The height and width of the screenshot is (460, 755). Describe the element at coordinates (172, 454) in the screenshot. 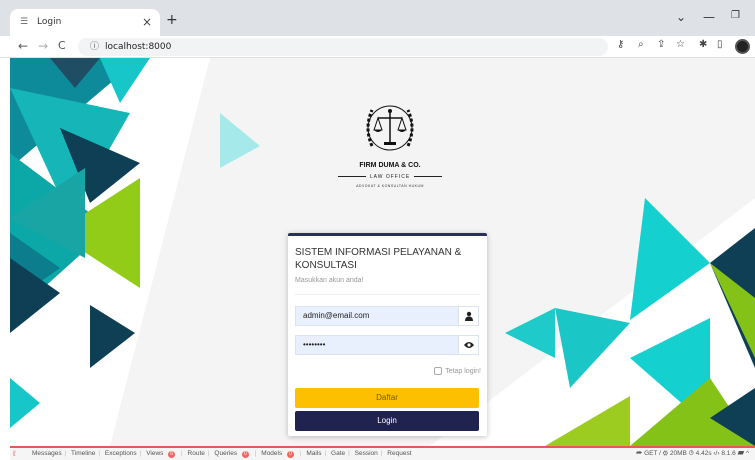

I see `views-count-badge: 6` at that location.